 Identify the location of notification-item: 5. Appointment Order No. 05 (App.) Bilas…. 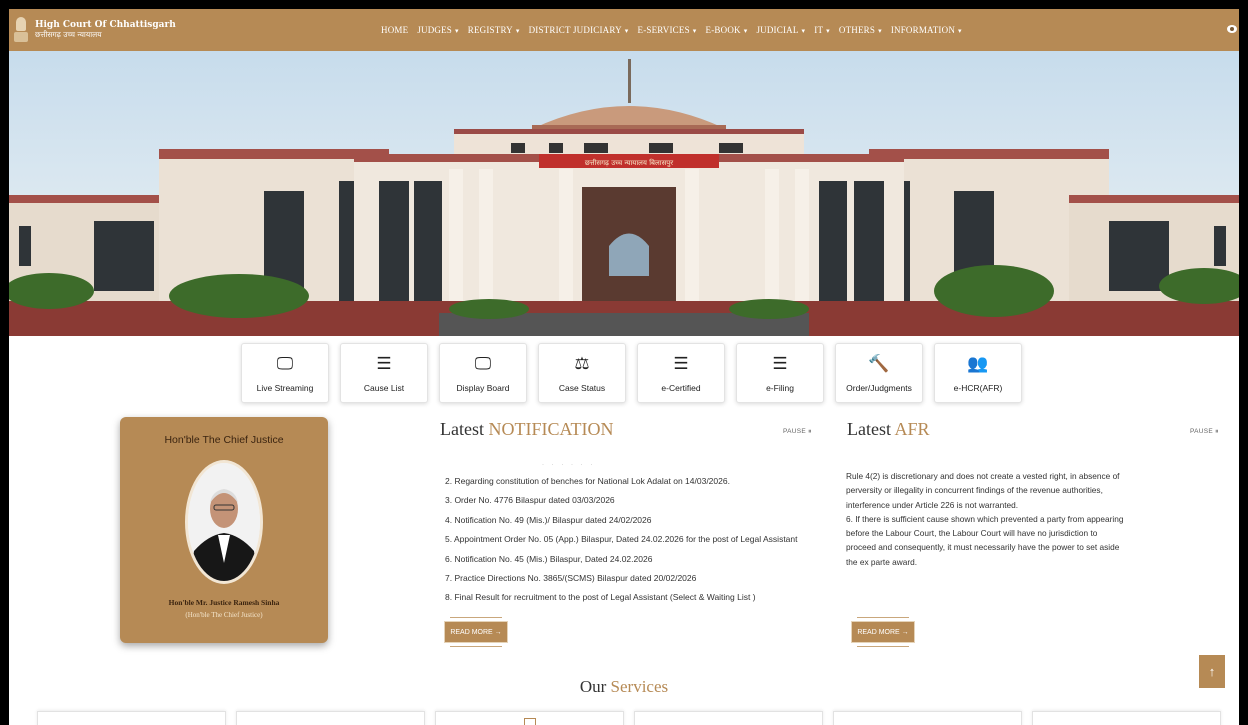
(621, 539).